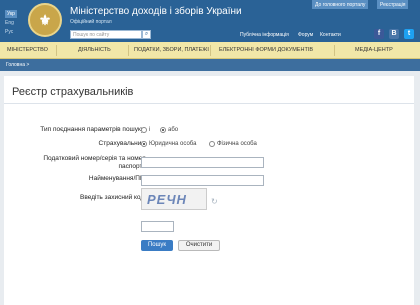 This screenshot has height=305, width=420. Describe the element at coordinates (214, 201) in the screenshot. I see `refresh-captcha-icon: ↻` at that location.